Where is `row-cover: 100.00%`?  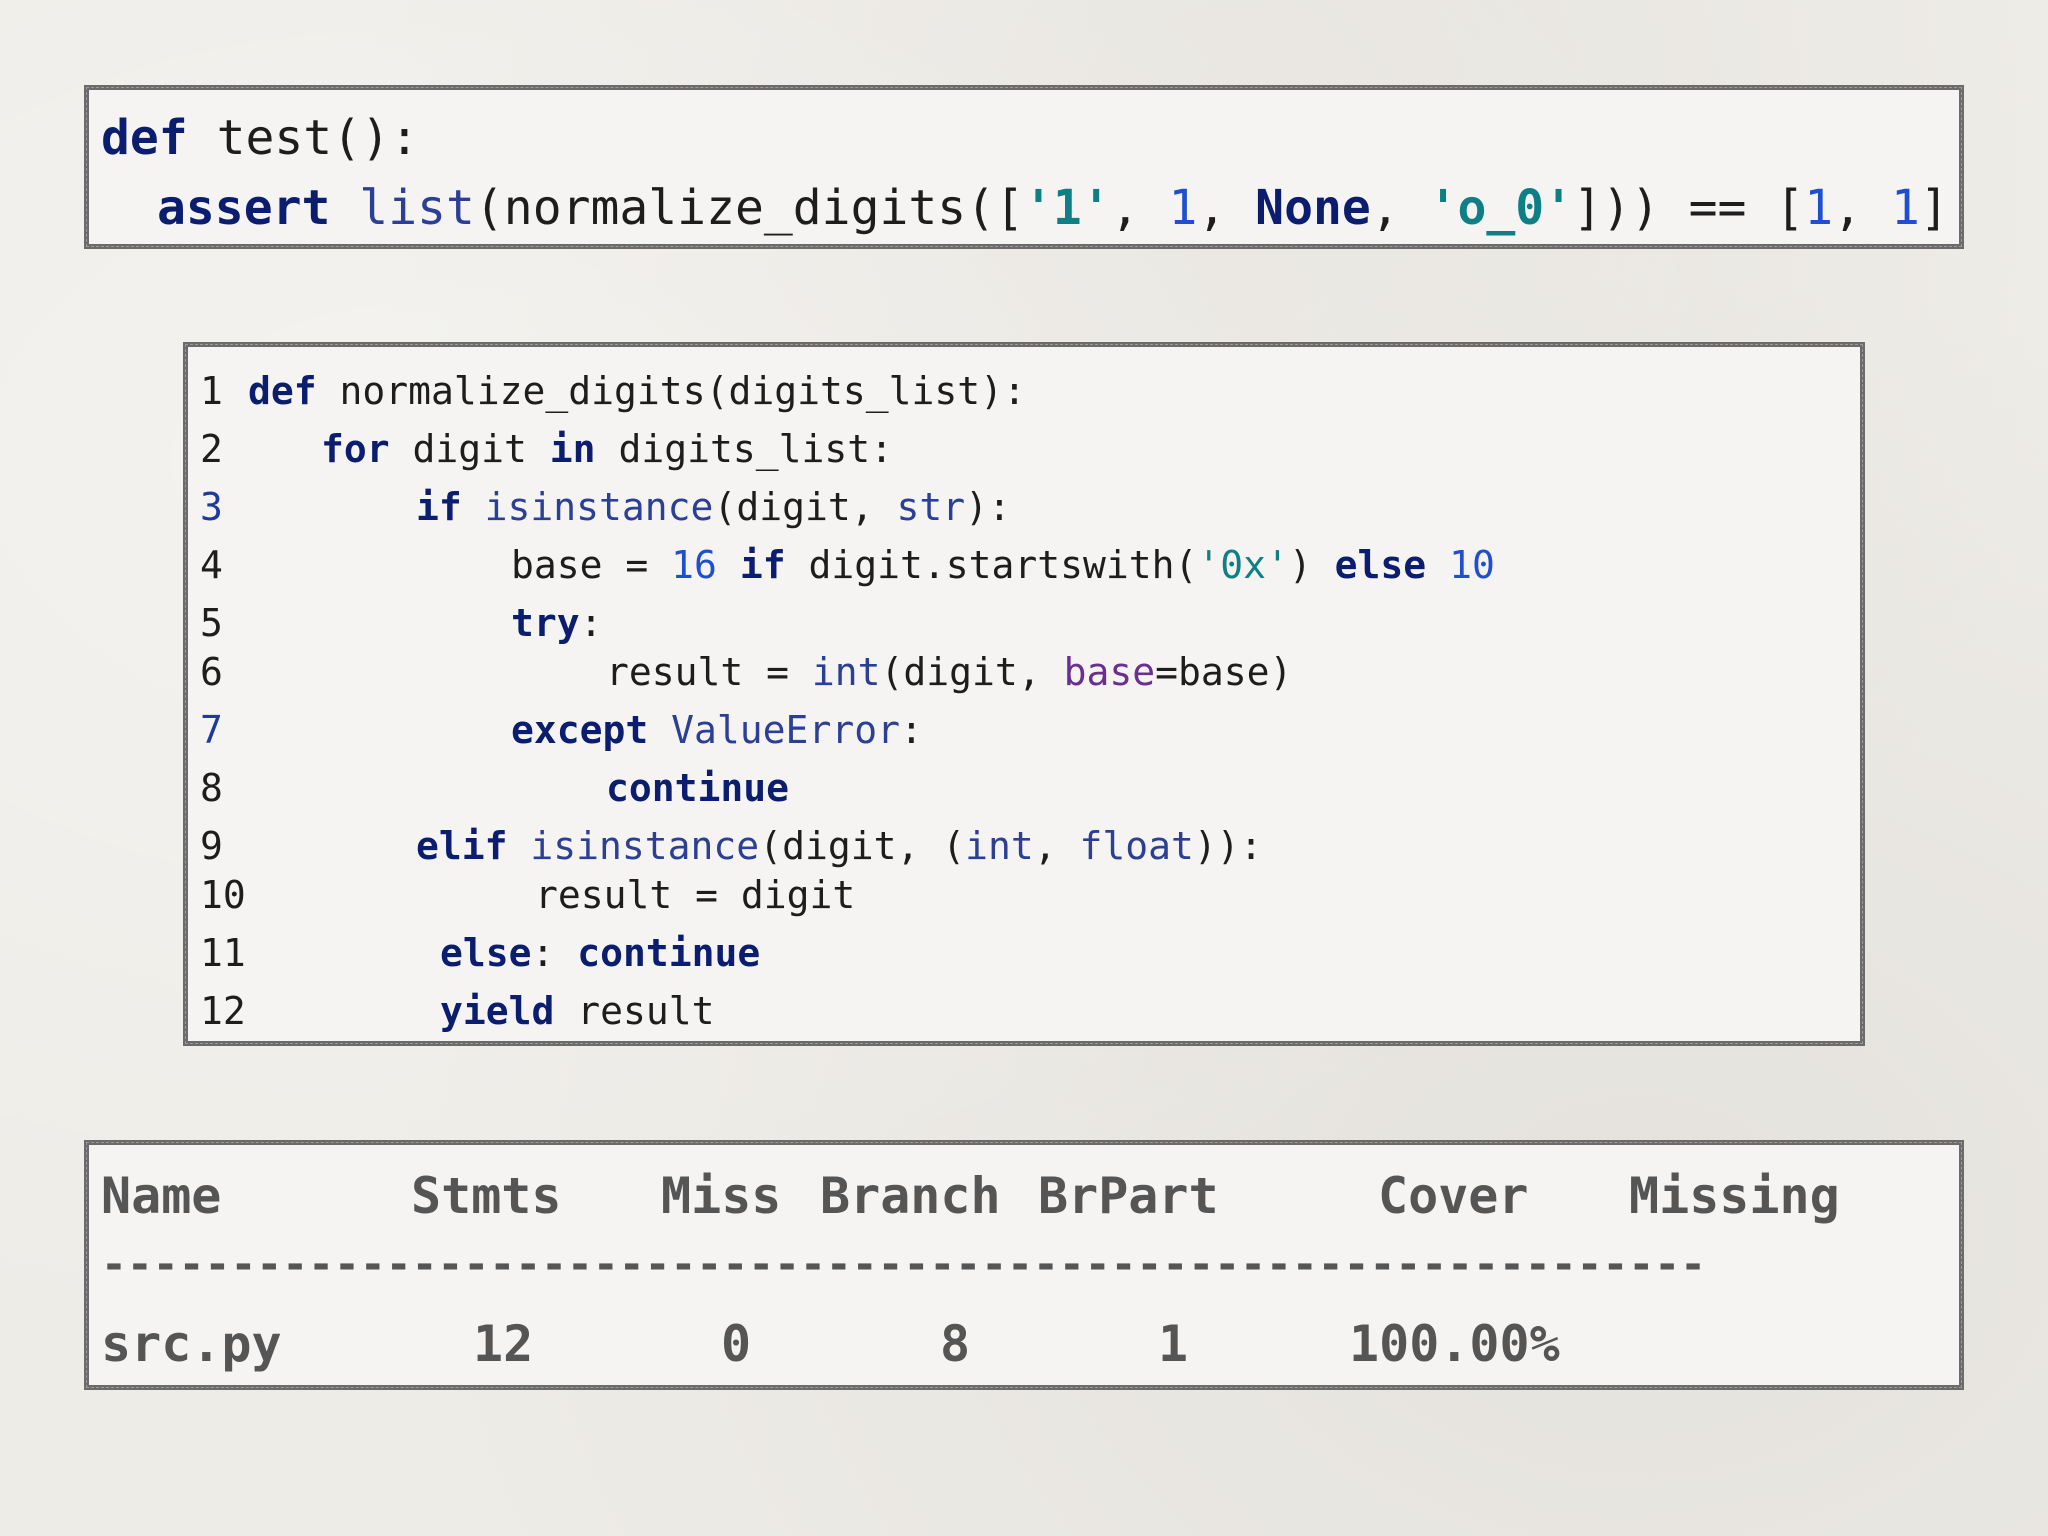 row-cover: 100.00% is located at coordinates (1454, 1344).